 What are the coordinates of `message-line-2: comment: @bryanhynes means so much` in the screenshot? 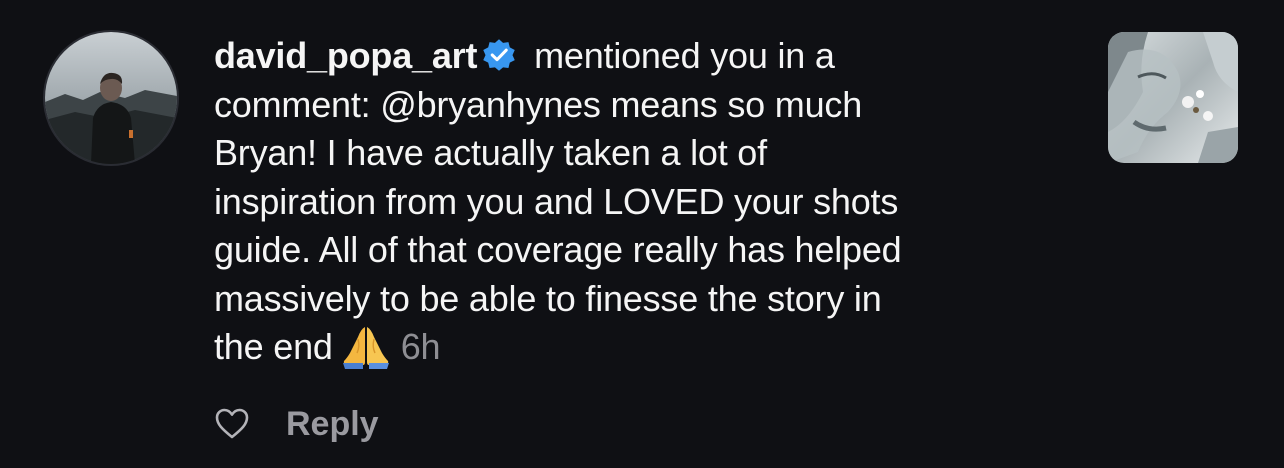 It's located at (538, 104).